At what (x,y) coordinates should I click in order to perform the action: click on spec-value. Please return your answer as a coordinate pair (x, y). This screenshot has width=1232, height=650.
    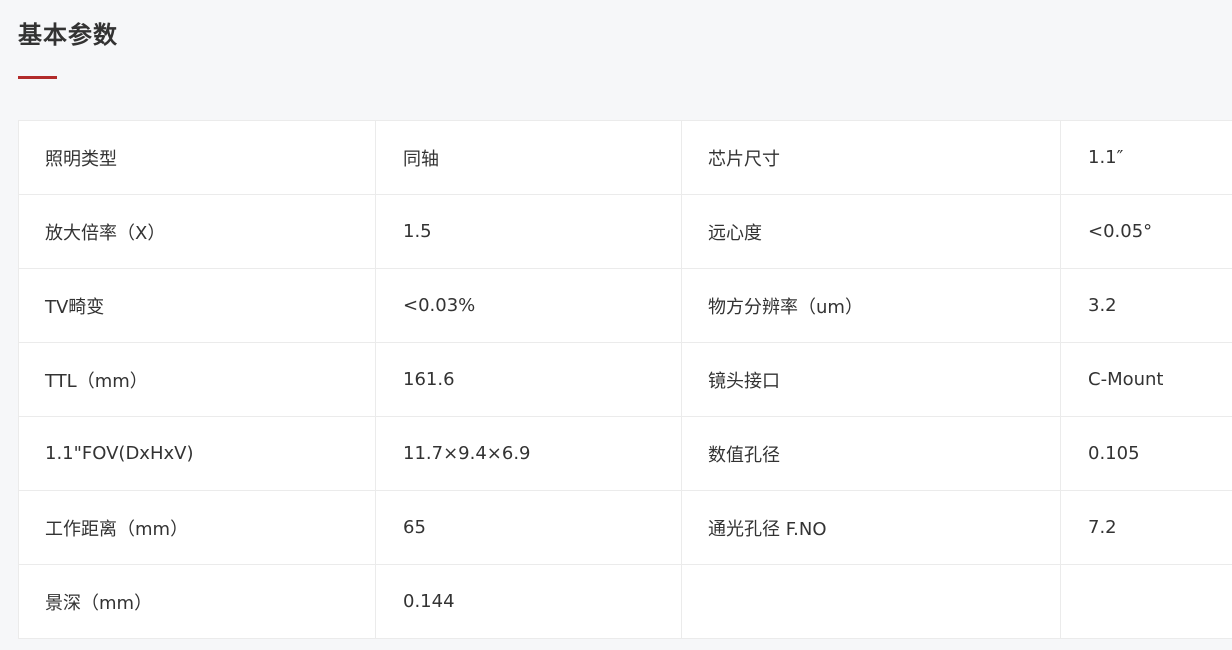
    Looking at the image, I should click on (1146, 601).